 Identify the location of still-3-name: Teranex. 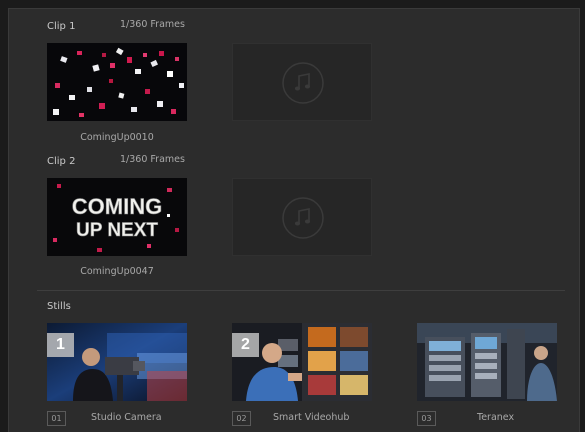
(496, 417).